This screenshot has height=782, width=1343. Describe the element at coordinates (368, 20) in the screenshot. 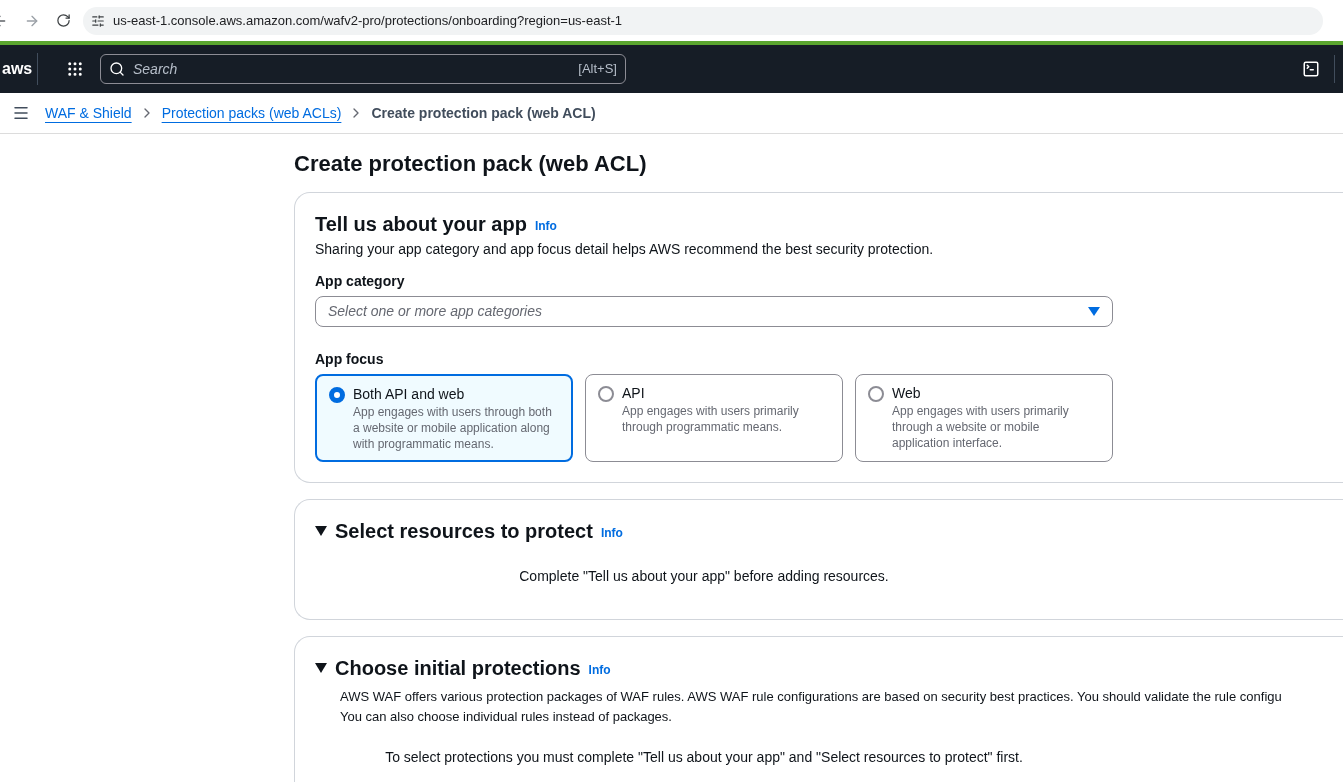

I see `url-text: us-east-1.console.aws.amazon.com/wafv2-pro/protections/onboarding?region=us-east-1` at that location.